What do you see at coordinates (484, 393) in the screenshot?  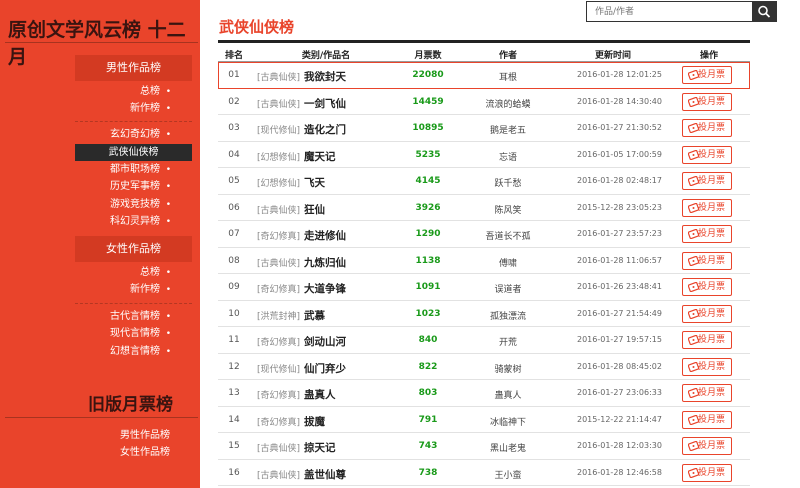 I see `table-row: 13 [奇幻修真] 蛊真人 803 蛊真人 2016-01-27 23:06:33 投月票` at bounding box center [484, 393].